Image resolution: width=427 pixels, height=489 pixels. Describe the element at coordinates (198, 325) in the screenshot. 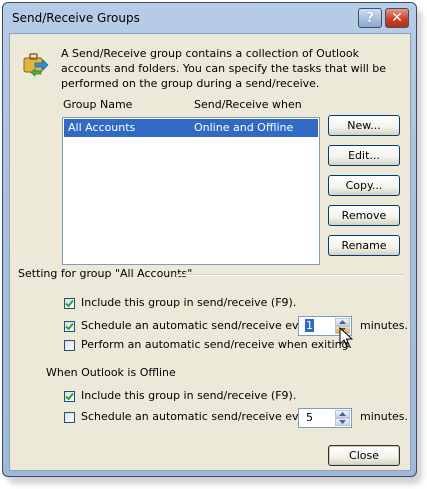

I see `schedule-label: Schedule an automatic send/receive every` at that location.